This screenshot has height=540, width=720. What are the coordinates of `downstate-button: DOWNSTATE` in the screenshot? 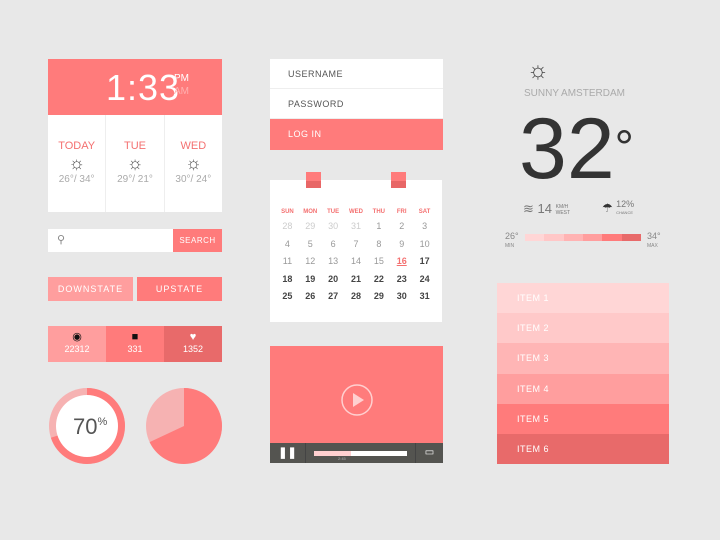 It's located at (90, 289).